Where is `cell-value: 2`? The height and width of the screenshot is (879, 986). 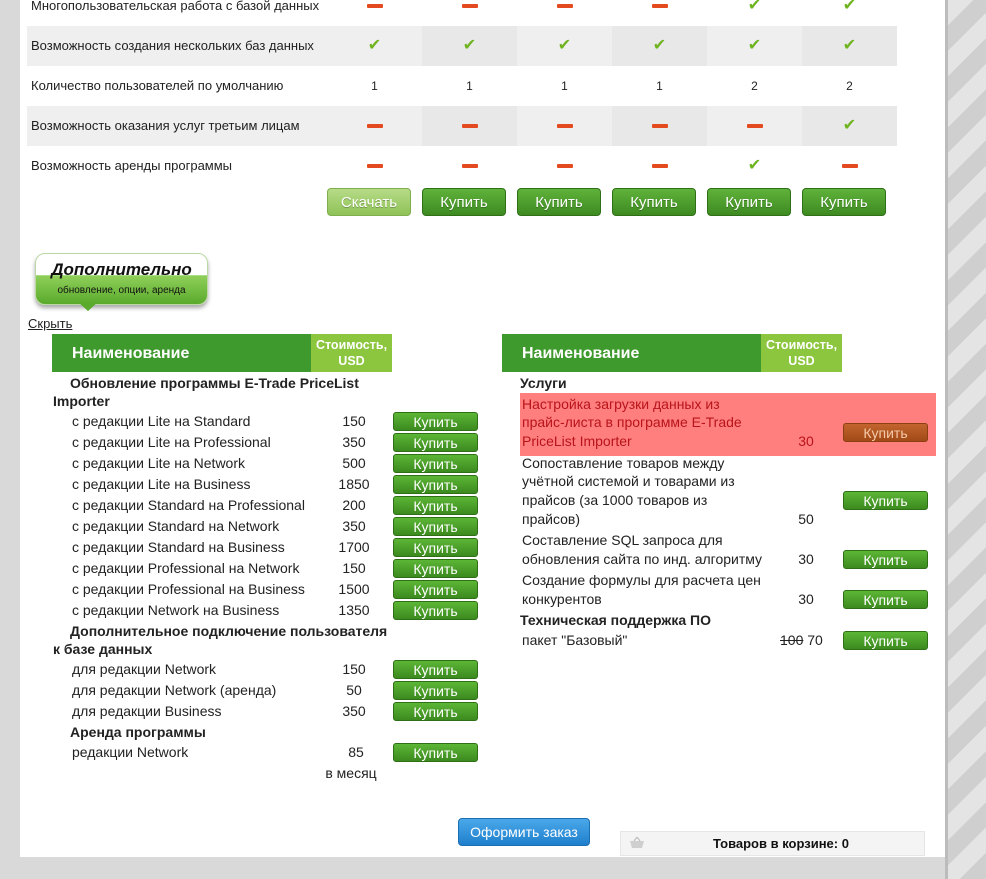
cell-value: 2 is located at coordinates (754, 86).